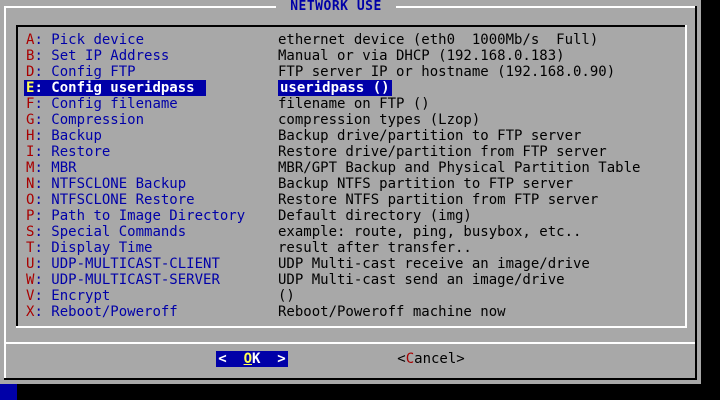 The image size is (720, 400). I want to click on menu-frame-left, so click(17, 176).